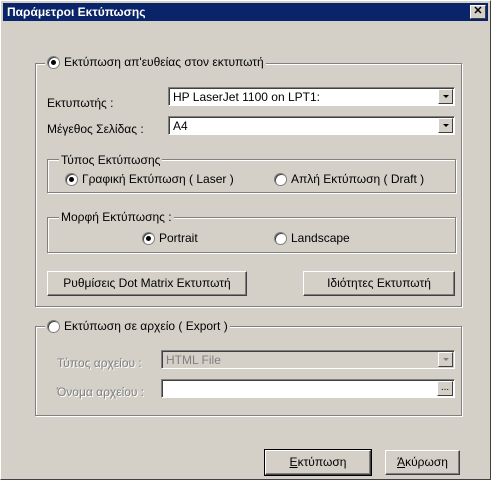  I want to click on printer-value: HP LaserJet 1100 on LPT1:, so click(246, 97).